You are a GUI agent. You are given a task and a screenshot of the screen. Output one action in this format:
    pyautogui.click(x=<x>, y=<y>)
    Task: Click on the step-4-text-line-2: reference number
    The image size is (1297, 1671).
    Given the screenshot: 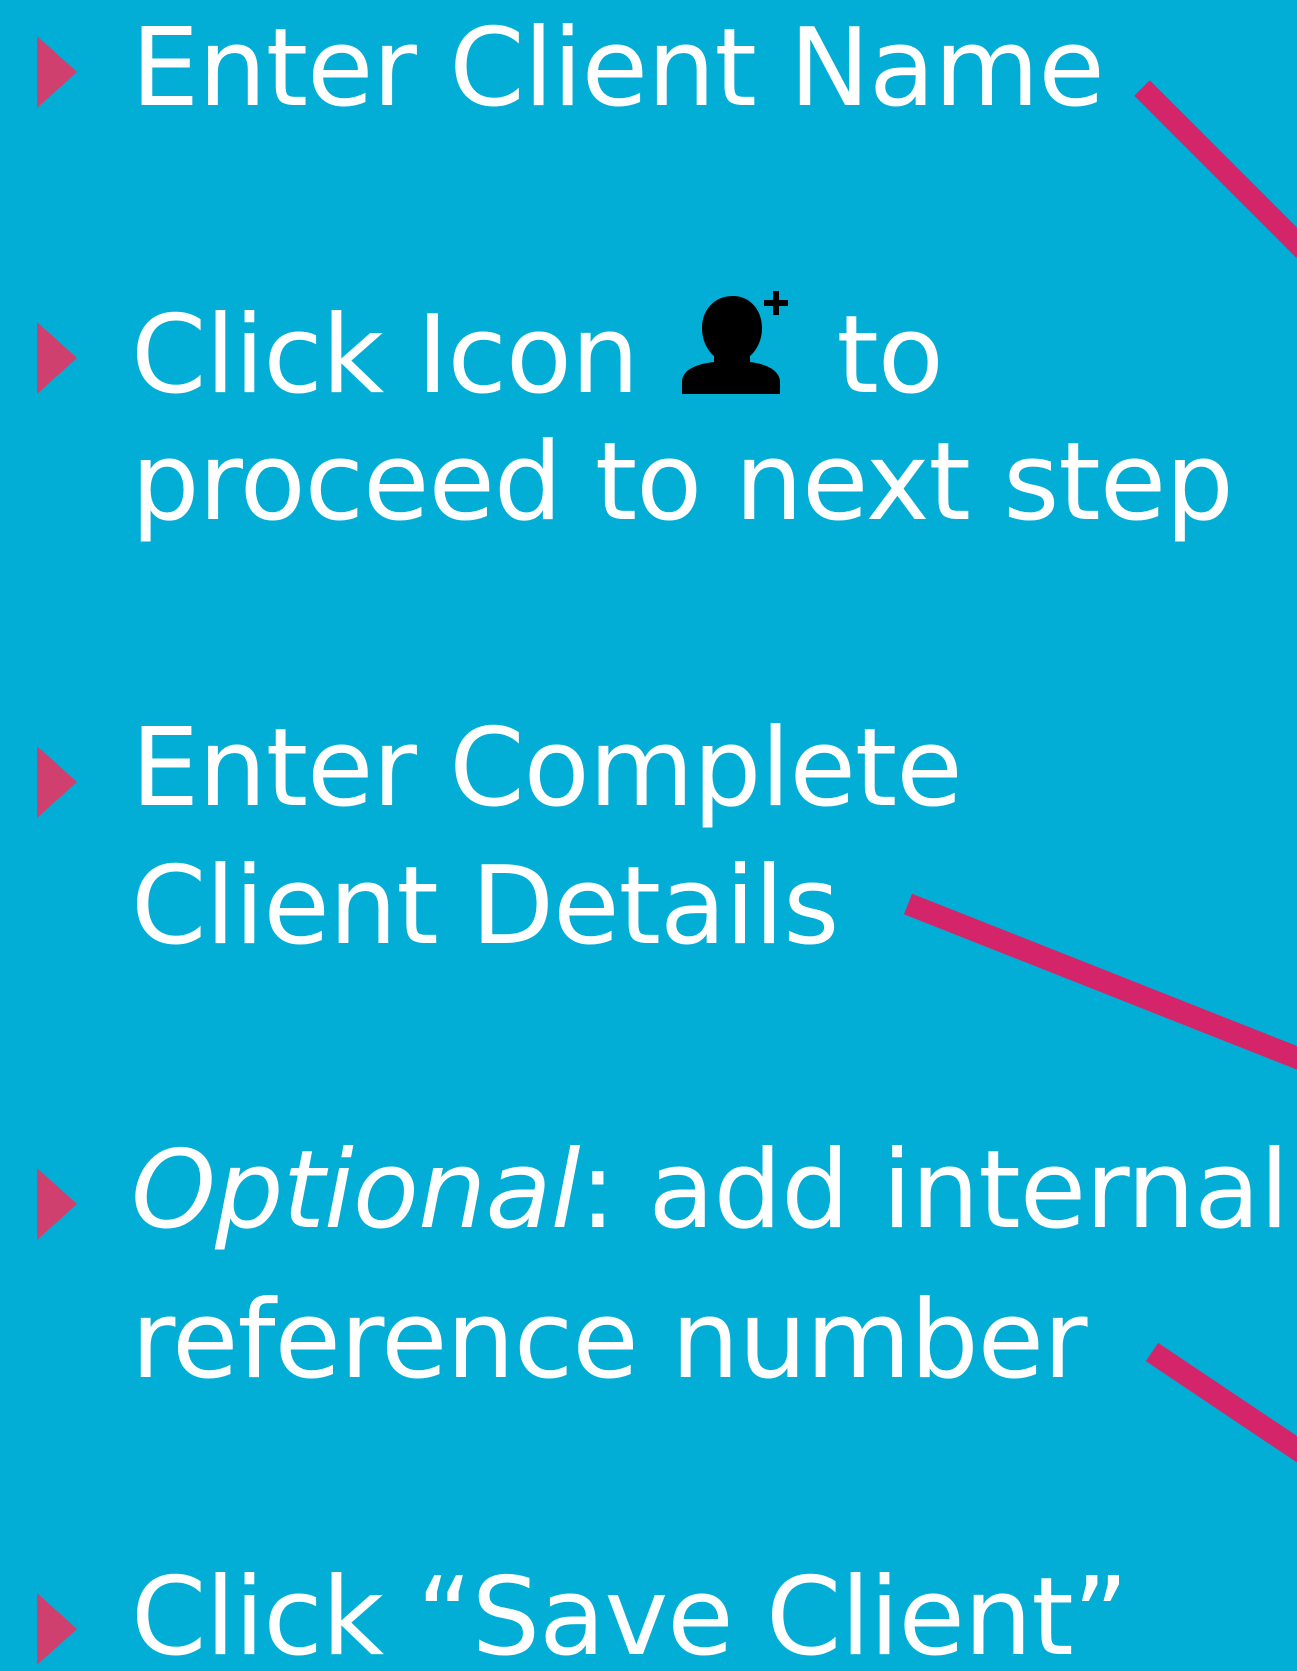 What is the action you would take?
    pyautogui.click(x=609, y=1340)
    